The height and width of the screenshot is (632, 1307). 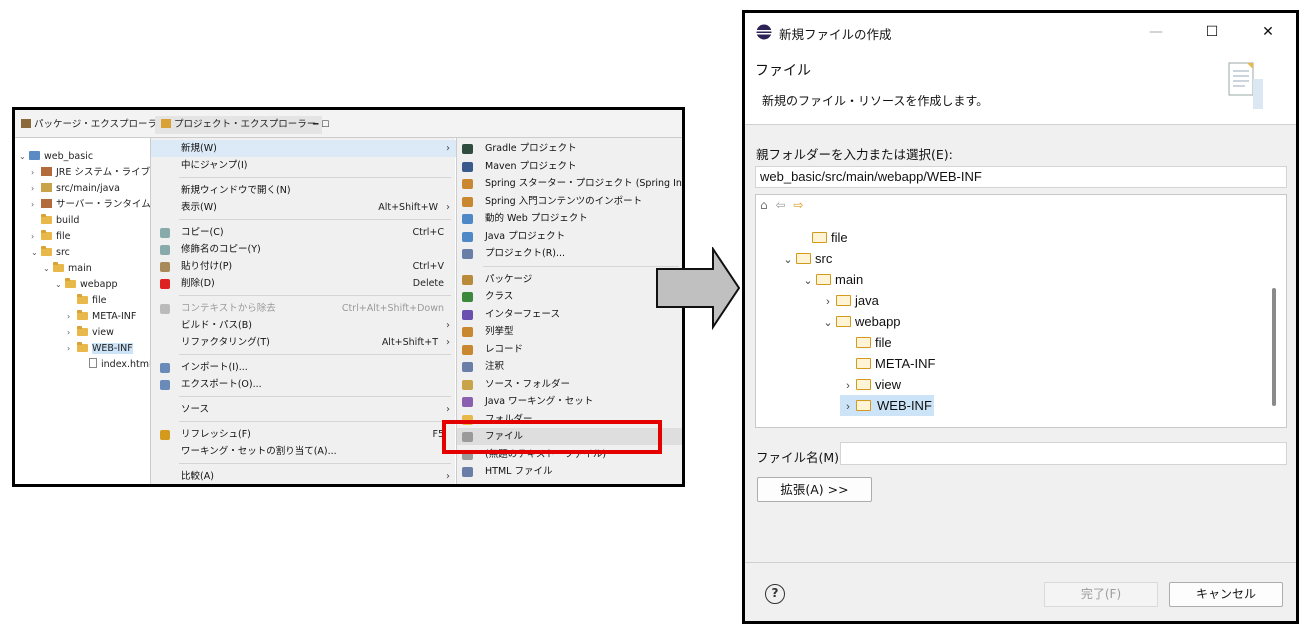 What do you see at coordinates (214, 165) in the screenshot?
I see `menu-item-label: 中にジャンプ(I)` at bounding box center [214, 165].